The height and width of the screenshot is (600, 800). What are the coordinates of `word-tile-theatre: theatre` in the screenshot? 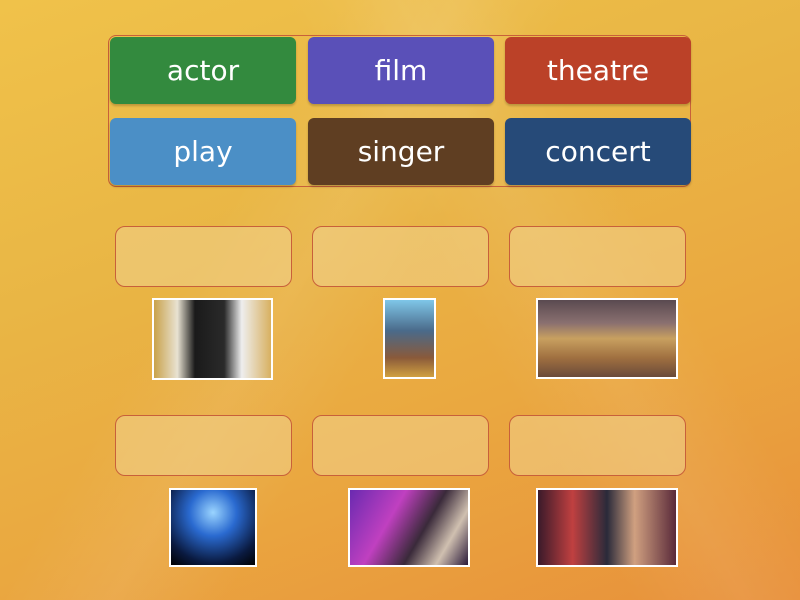 It's located at (598, 70).